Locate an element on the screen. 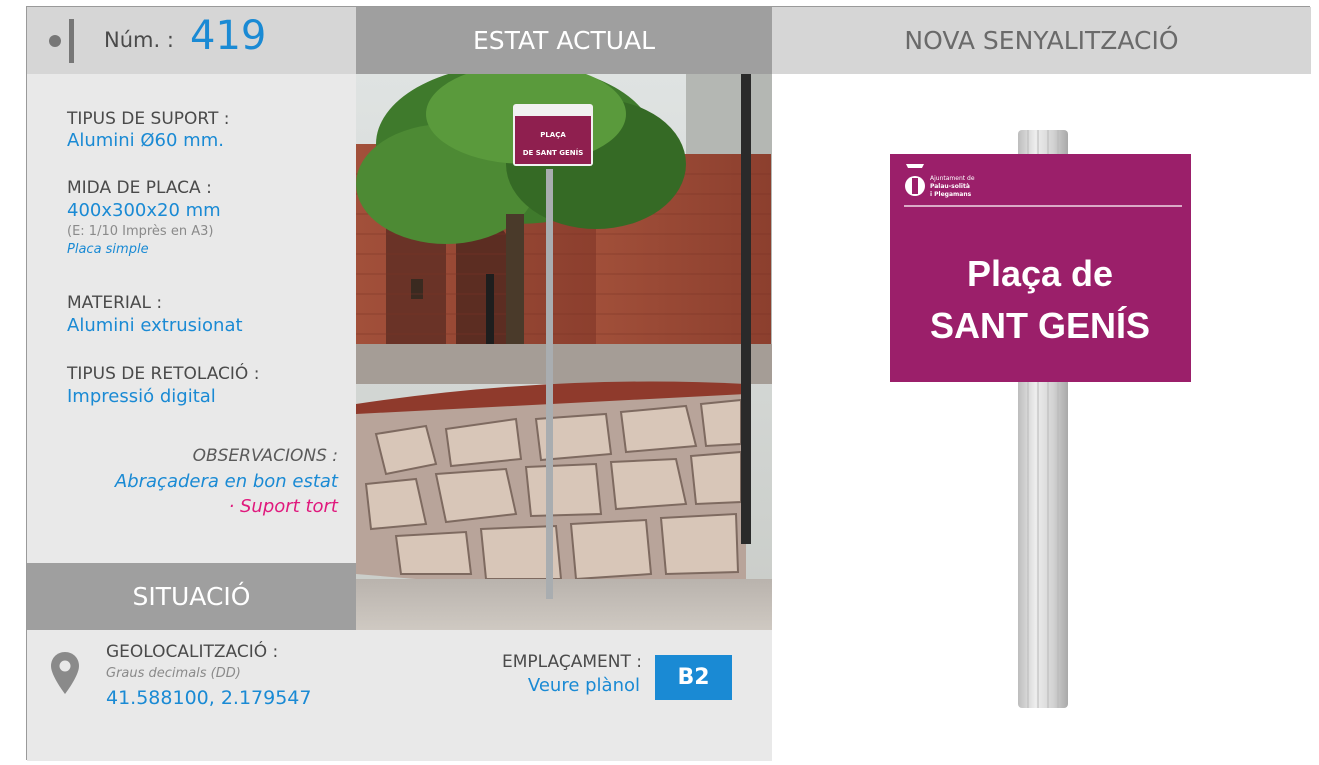 This screenshot has height=765, width=1319. bullet-icon is located at coordinates (55, 41).